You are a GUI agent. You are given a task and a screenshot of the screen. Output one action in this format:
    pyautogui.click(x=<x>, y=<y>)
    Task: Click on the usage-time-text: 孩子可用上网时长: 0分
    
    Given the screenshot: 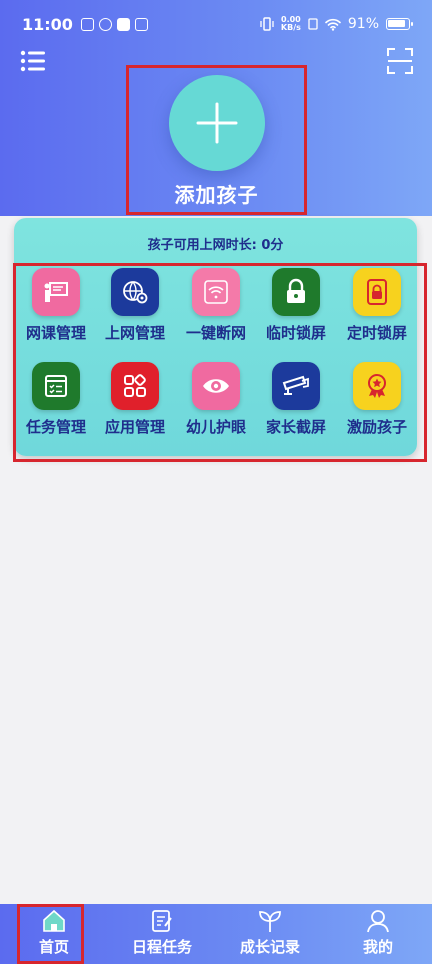 What is the action you would take?
    pyautogui.click(x=215, y=245)
    